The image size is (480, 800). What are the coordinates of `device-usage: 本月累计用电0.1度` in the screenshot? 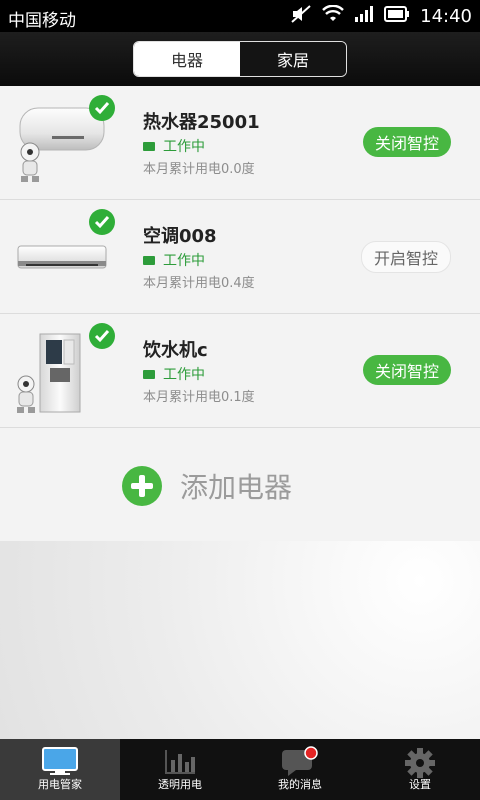 It's located at (199, 397).